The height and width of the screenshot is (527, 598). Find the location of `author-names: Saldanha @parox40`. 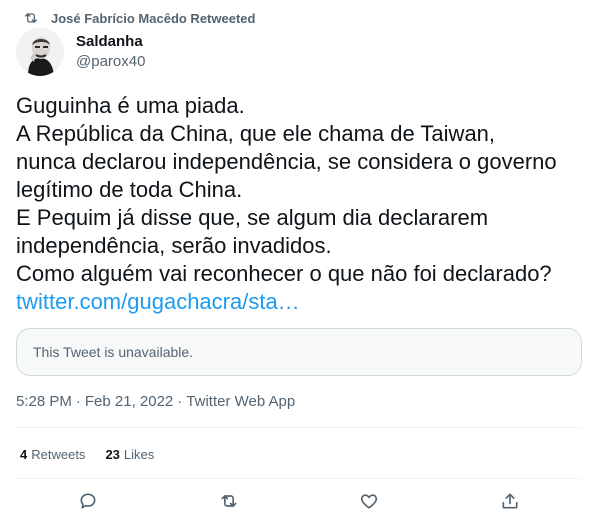

author-names: Saldanha @parox40 is located at coordinates (110, 52).